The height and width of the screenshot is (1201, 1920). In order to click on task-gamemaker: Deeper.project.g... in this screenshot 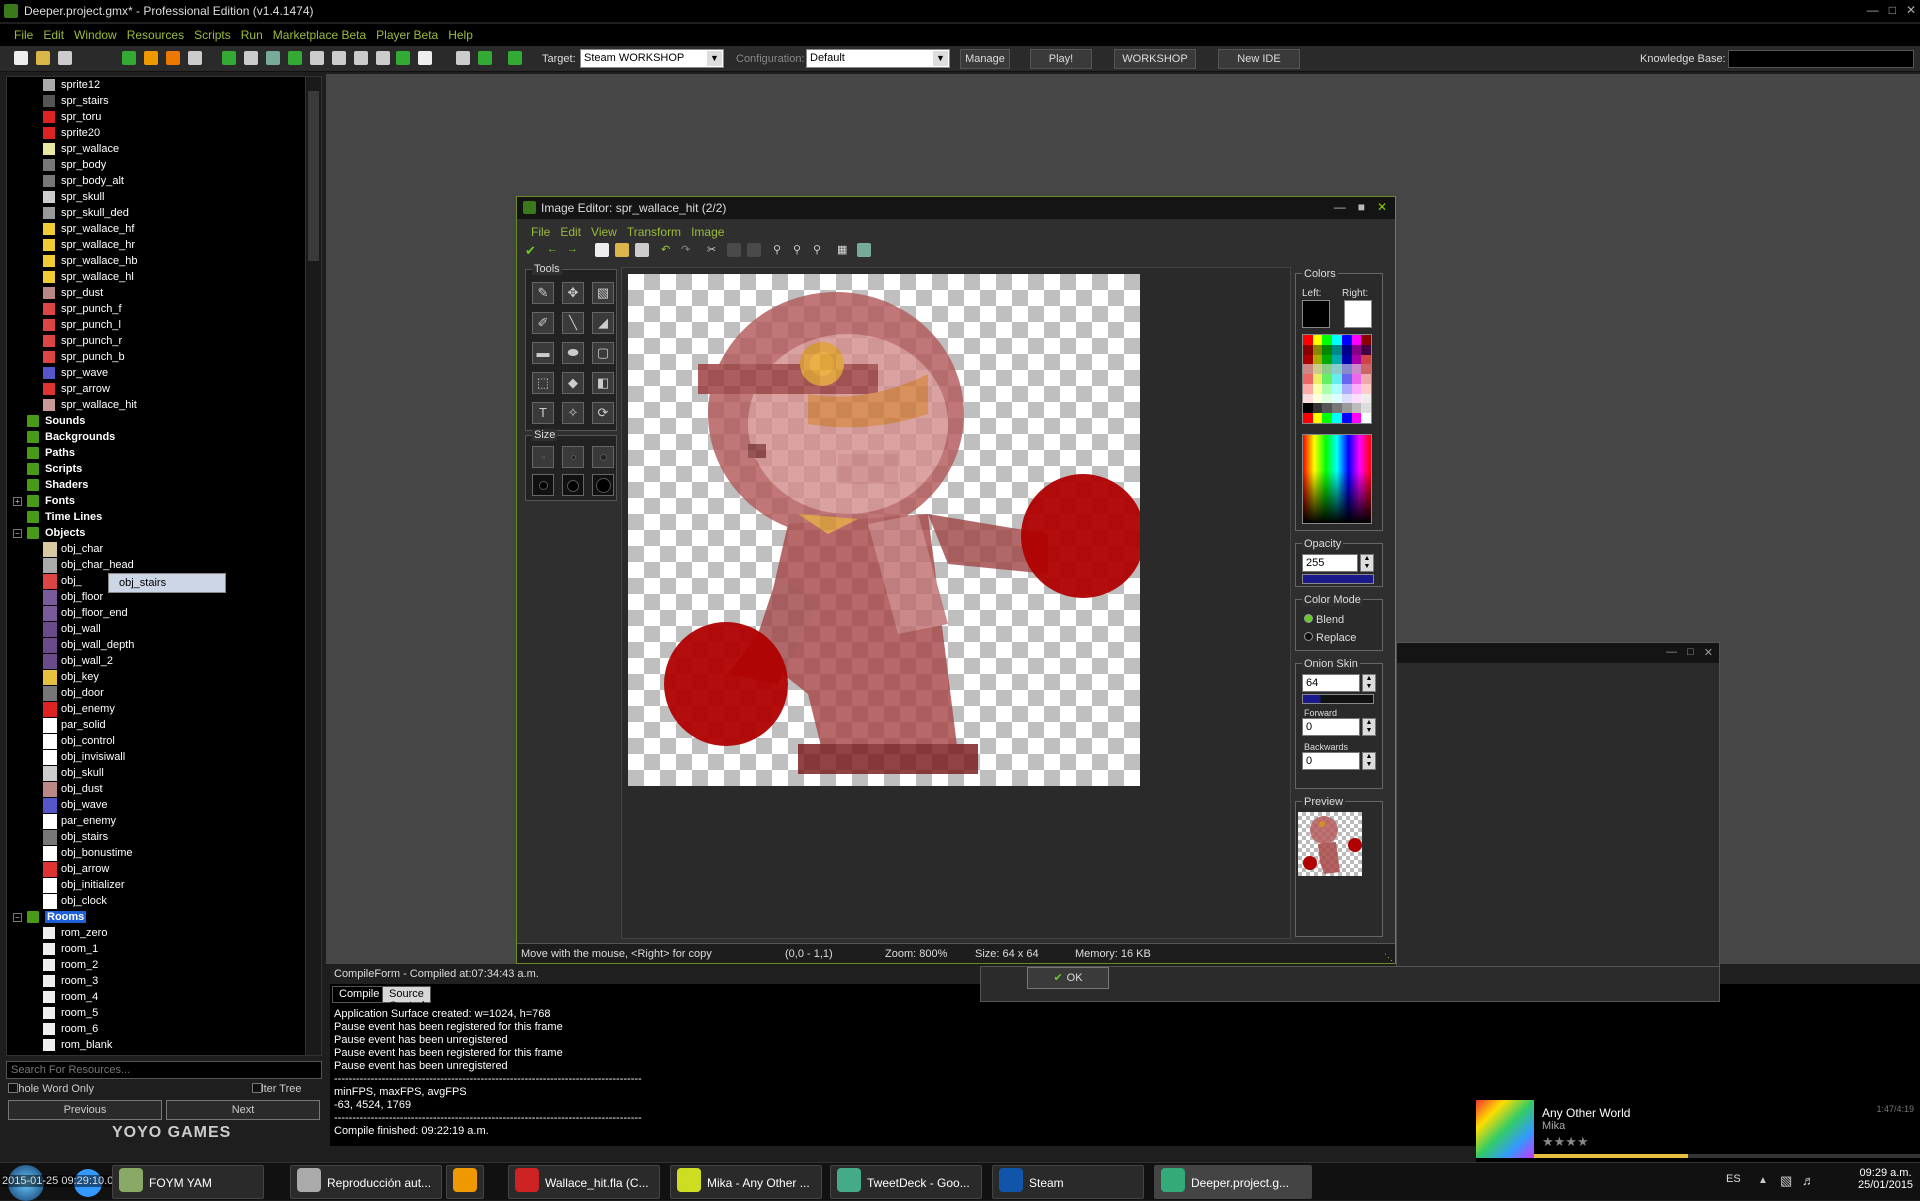, I will do `click(1233, 1182)`.